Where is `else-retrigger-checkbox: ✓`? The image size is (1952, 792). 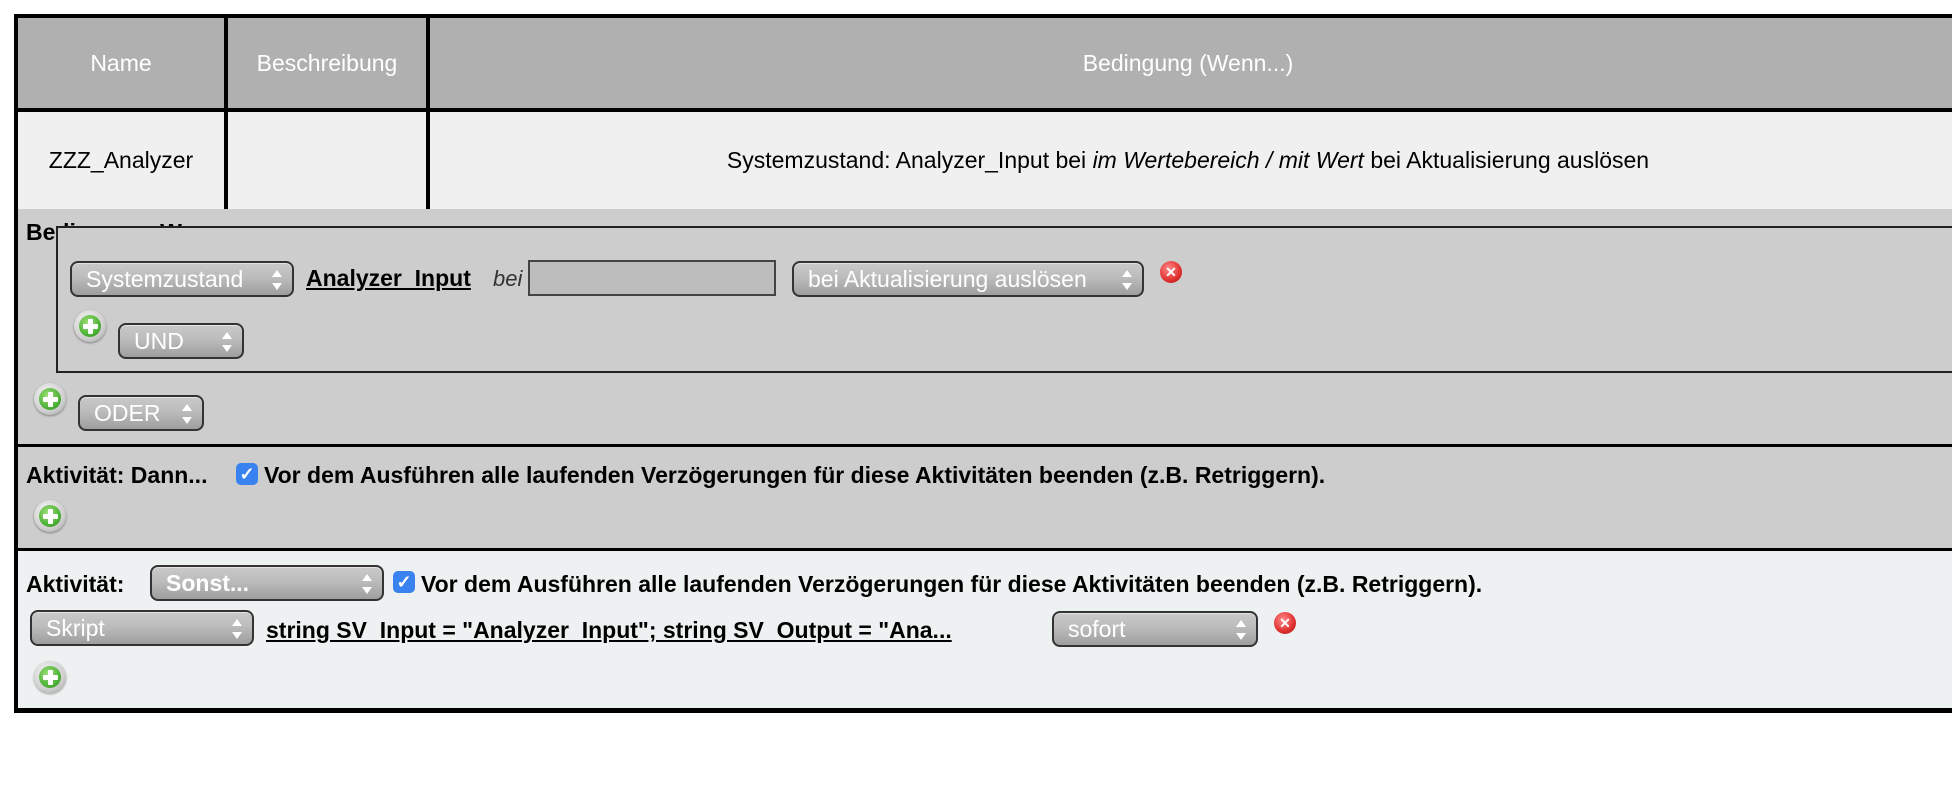
else-retrigger-checkbox: ✓ is located at coordinates (404, 582).